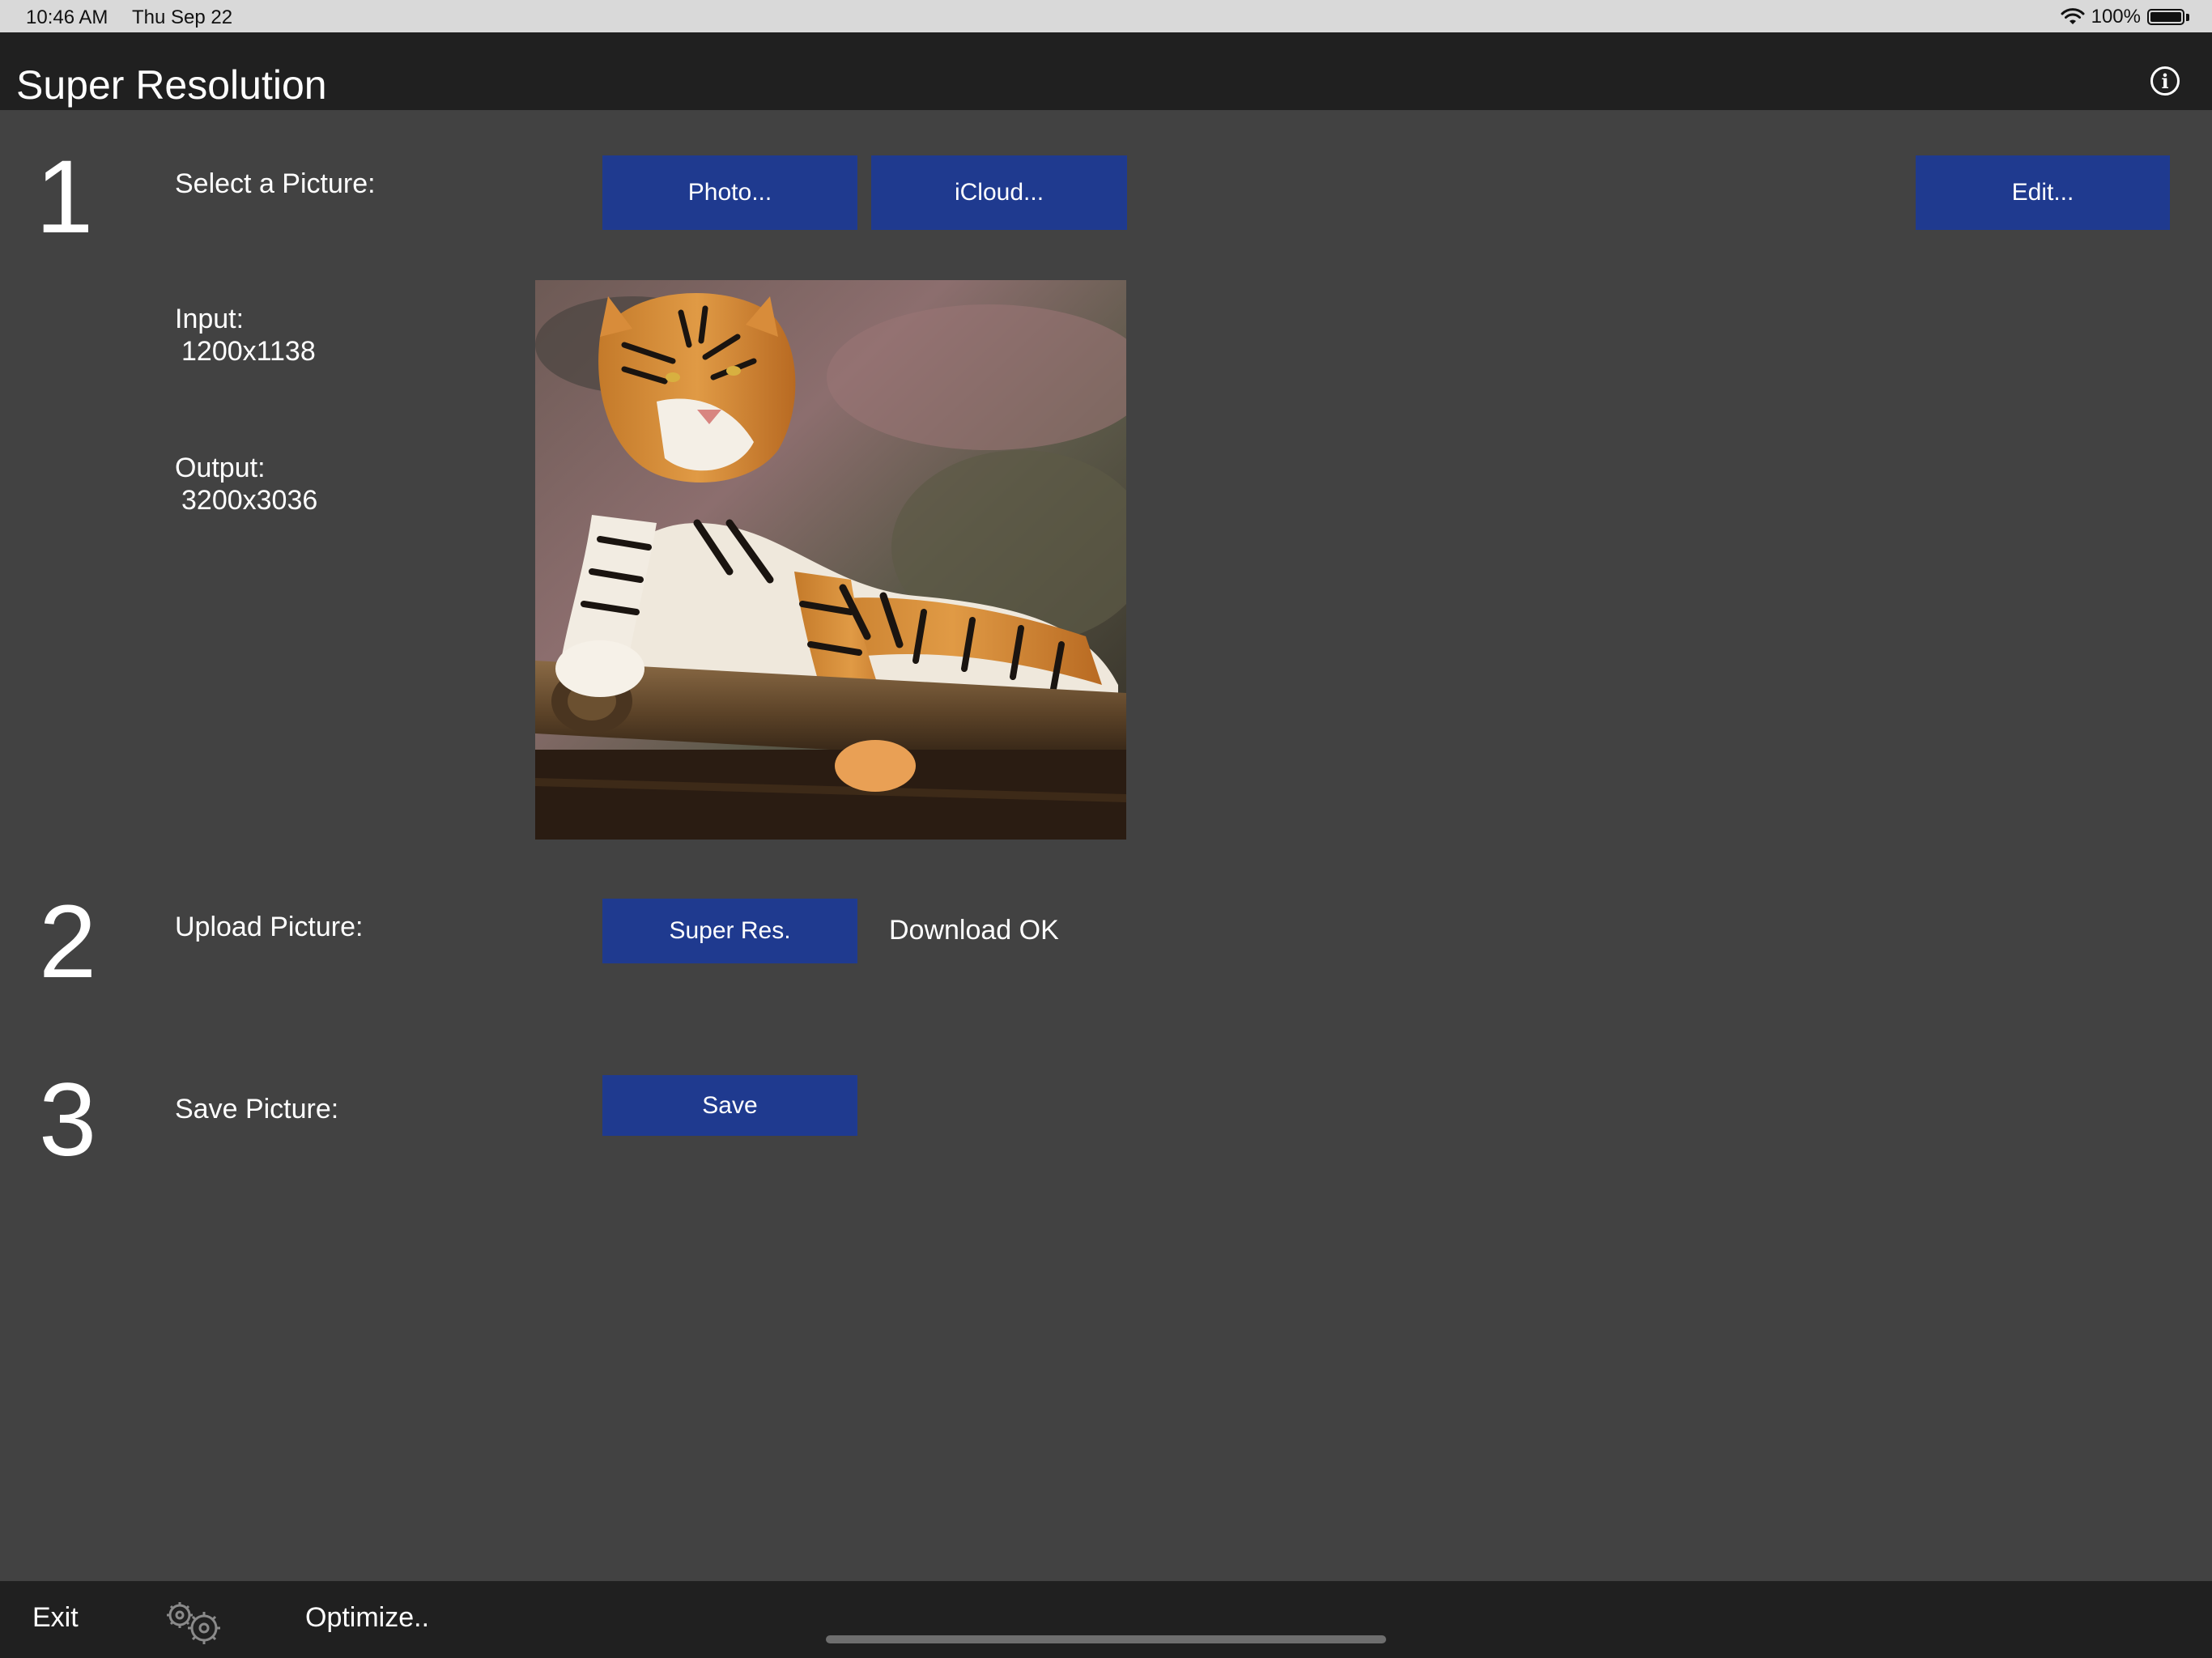  What do you see at coordinates (730, 1105) in the screenshot?
I see `save-button: Save` at bounding box center [730, 1105].